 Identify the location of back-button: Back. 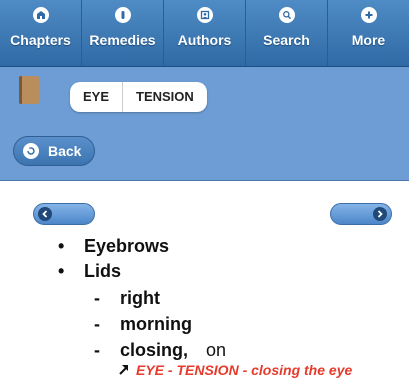
(54, 151).